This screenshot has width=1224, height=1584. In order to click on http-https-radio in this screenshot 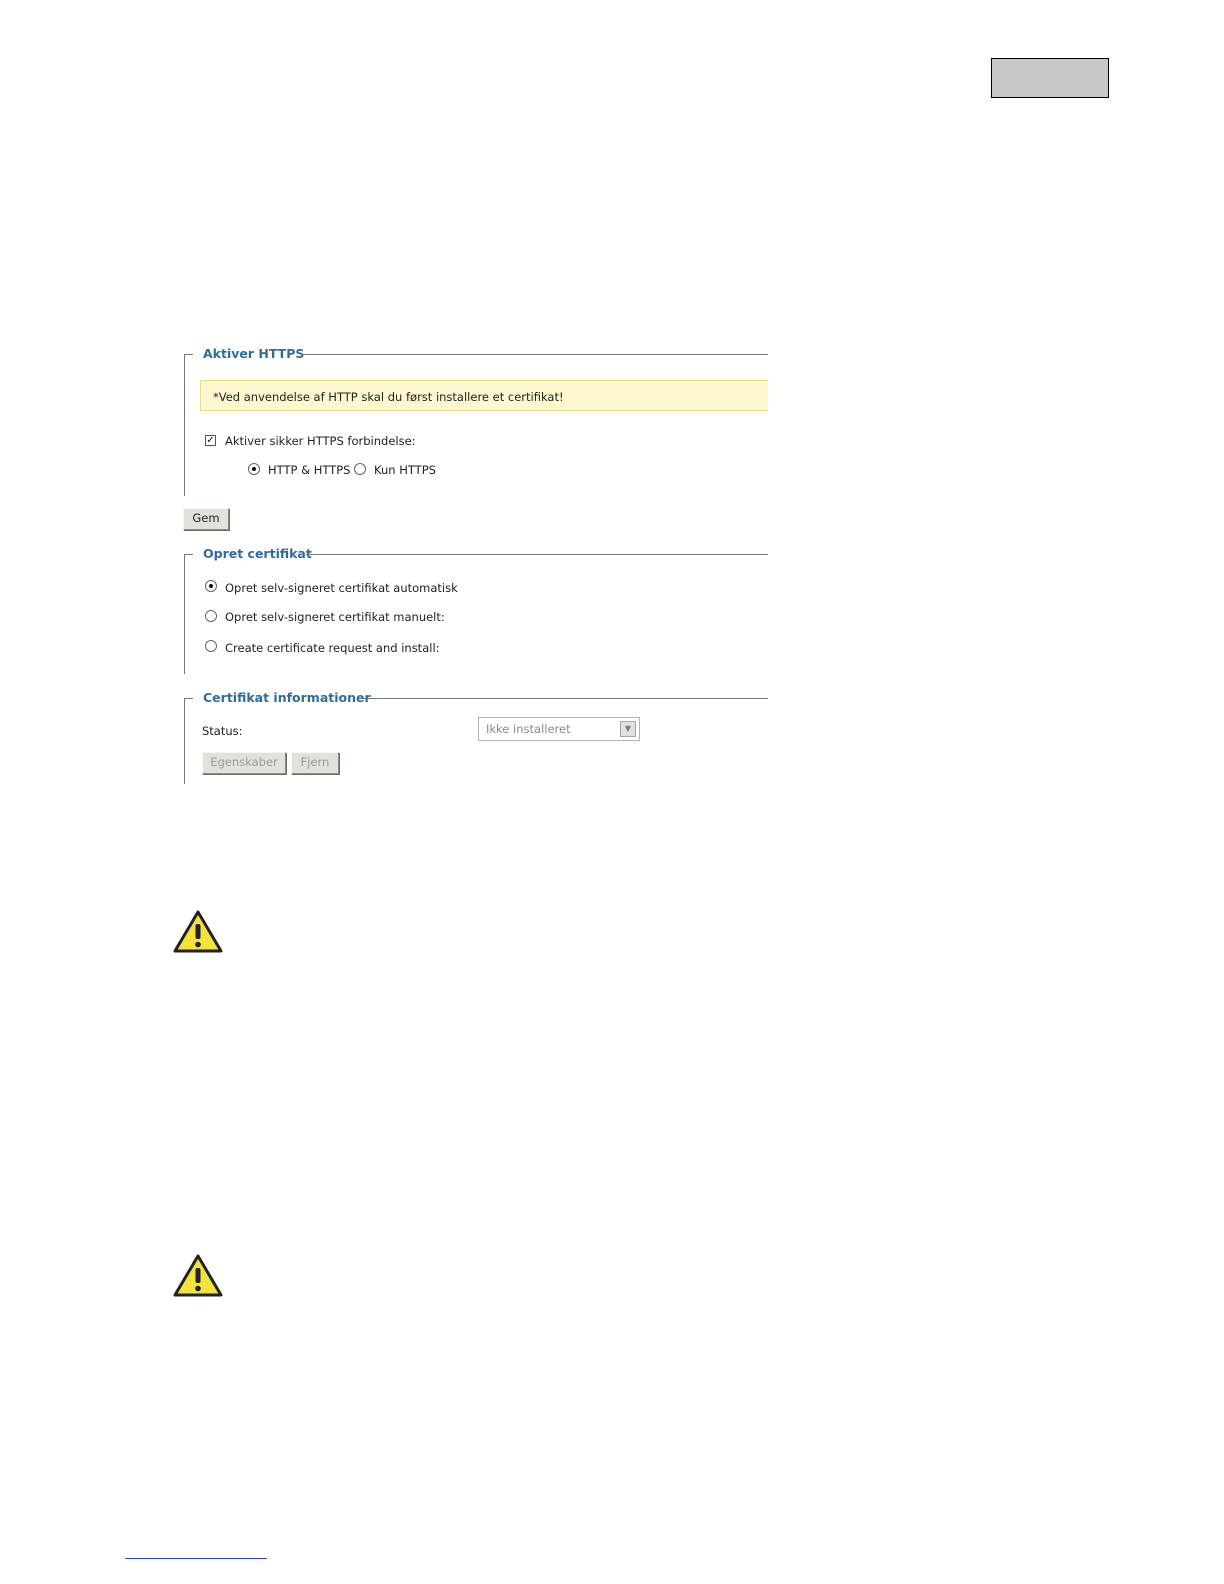, I will do `click(254, 469)`.